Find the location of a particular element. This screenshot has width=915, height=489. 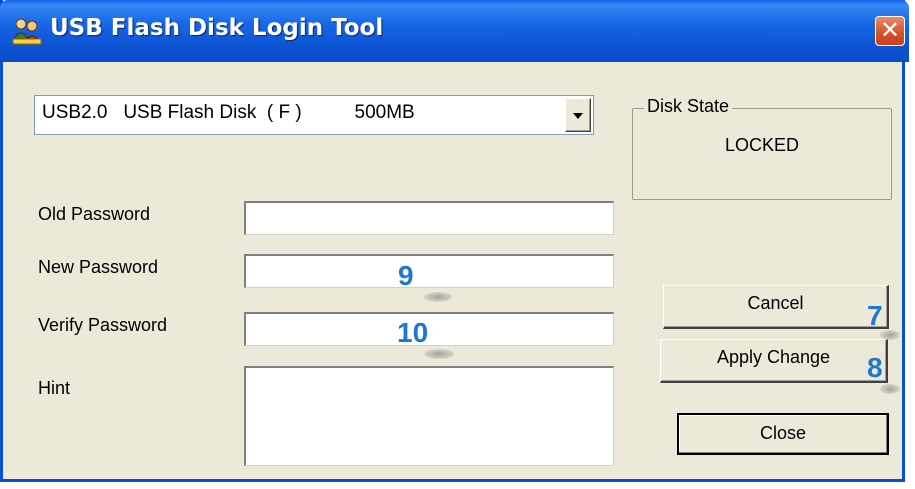

device-select-value: USB2.0 USB Flash Disk ( F ) 500MB is located at coordinates (228, 112).